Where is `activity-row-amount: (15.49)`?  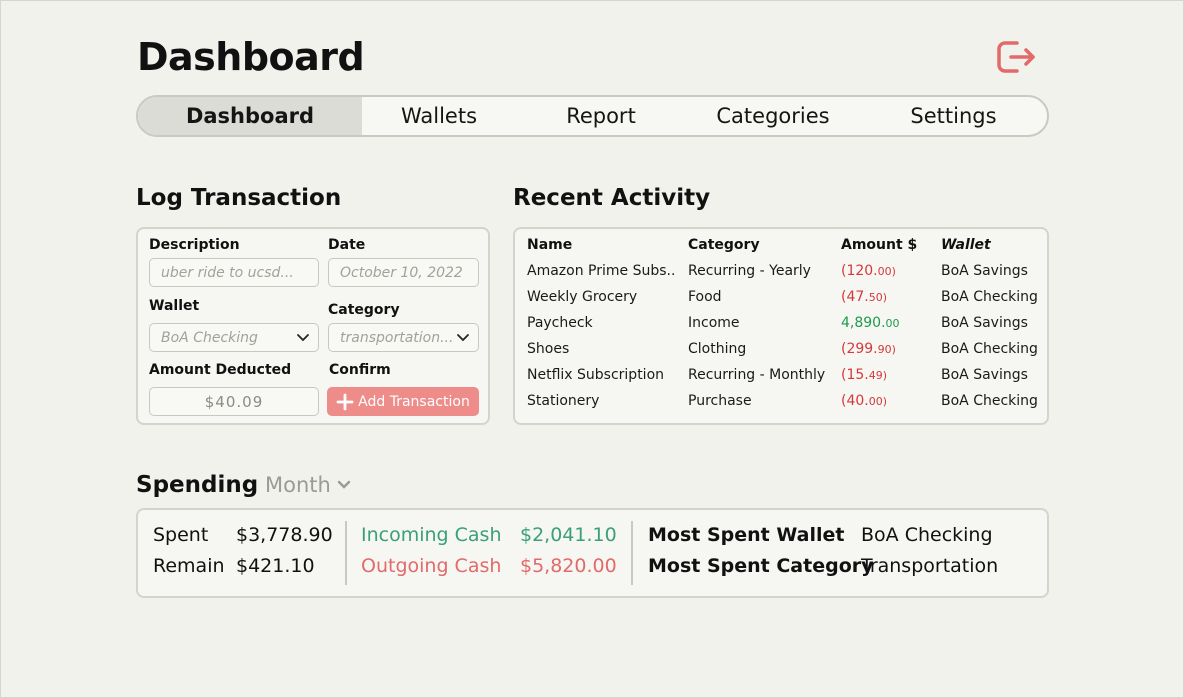
activity-row-amount: (15.49) is located at coordinates (864, 375).